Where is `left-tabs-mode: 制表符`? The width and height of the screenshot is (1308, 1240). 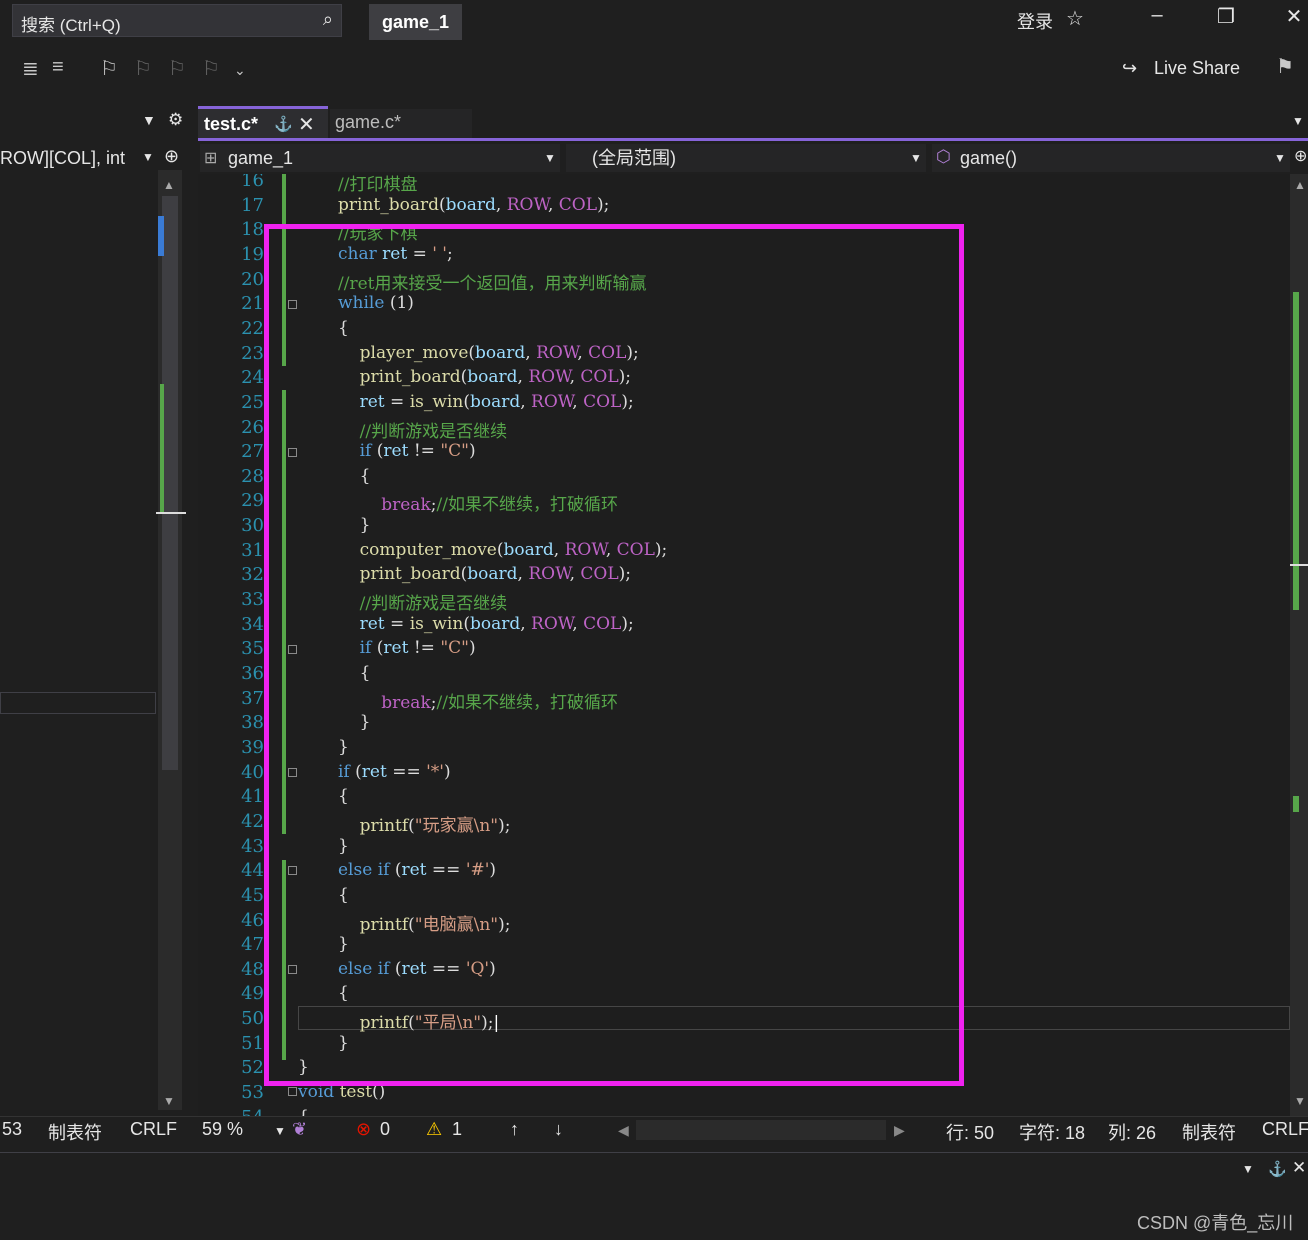 left-tabs-mode: 制表符 is located at coordinates (75, 1132).